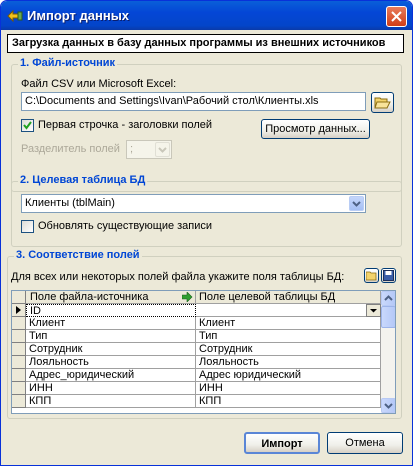  I want to click on target-table-select: Клиенты (tblMain), so click(193, 203).